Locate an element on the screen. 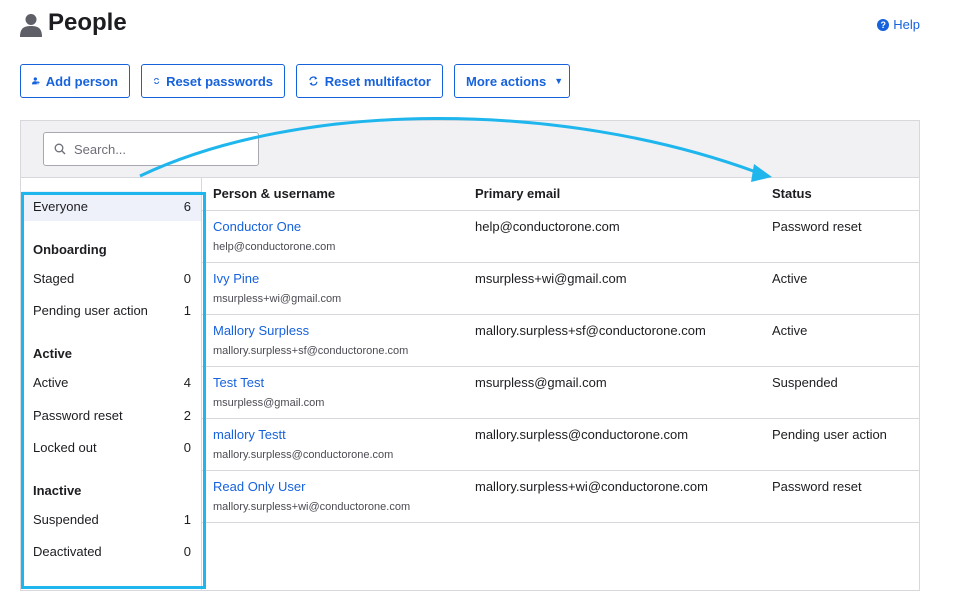  person-username: msurpless@gmail.com is located at coordinates (269, 403).